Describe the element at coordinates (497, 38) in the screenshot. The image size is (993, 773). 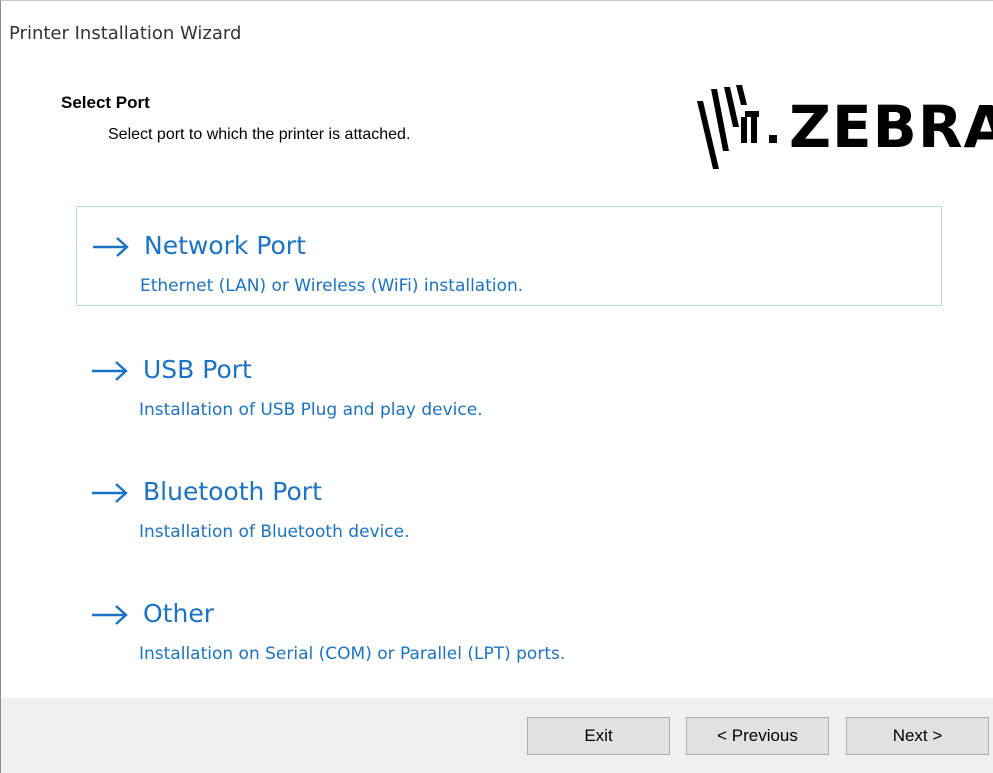
I see `title-bar: Printer Installation Wizard` at that location.